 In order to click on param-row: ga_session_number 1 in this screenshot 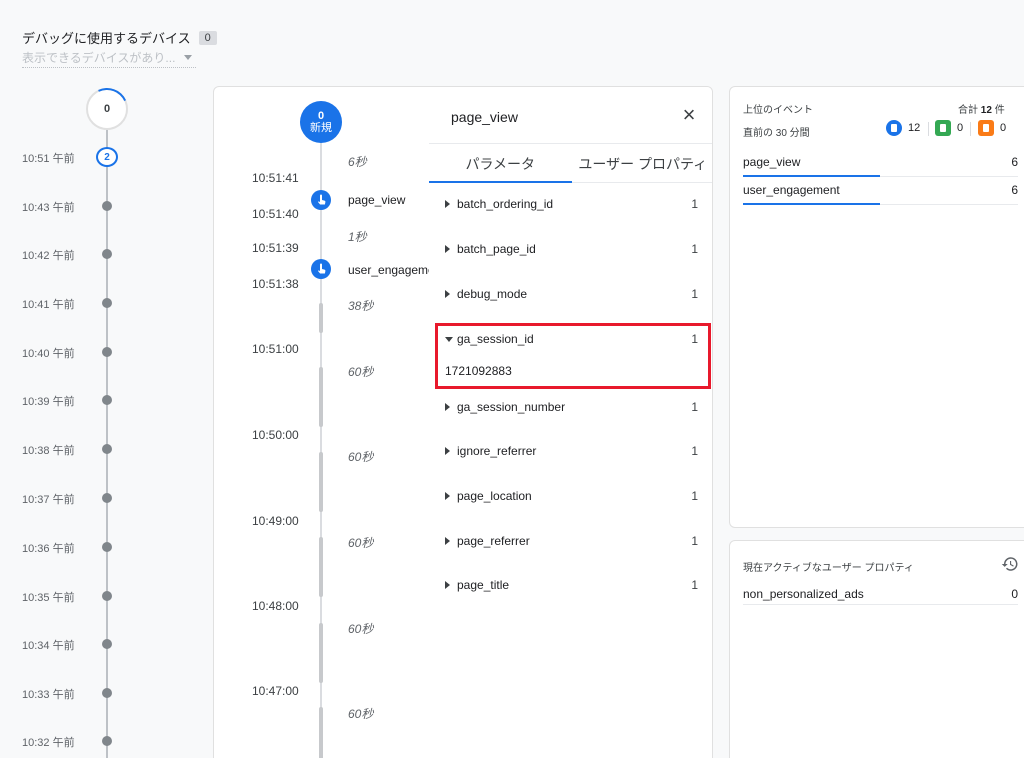, I will do `click(570, 407)`.